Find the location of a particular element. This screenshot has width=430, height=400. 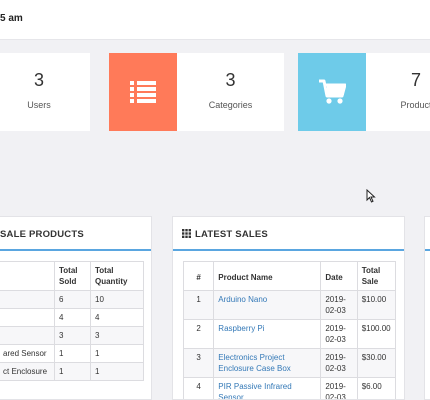

cell-total-sale: $100.00 is located at coordinates (376, 334).